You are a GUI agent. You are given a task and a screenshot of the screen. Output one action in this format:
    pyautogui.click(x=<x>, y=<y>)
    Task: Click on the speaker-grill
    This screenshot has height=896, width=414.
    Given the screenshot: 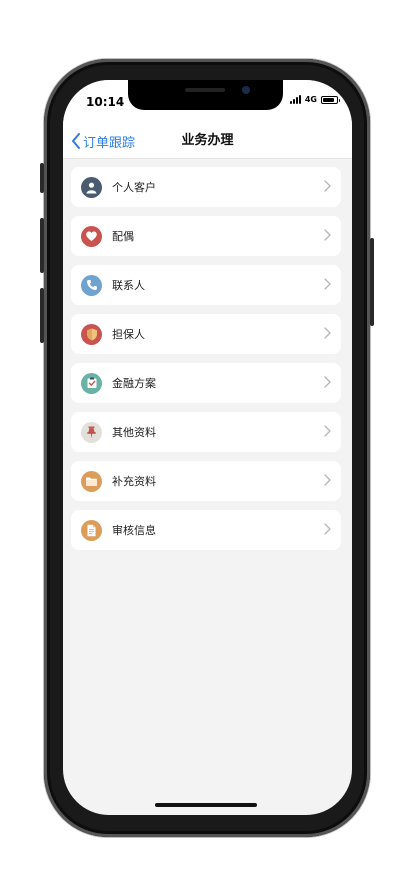 What is the action you would take?
    pyautogui.click(x=205, y=90)
    